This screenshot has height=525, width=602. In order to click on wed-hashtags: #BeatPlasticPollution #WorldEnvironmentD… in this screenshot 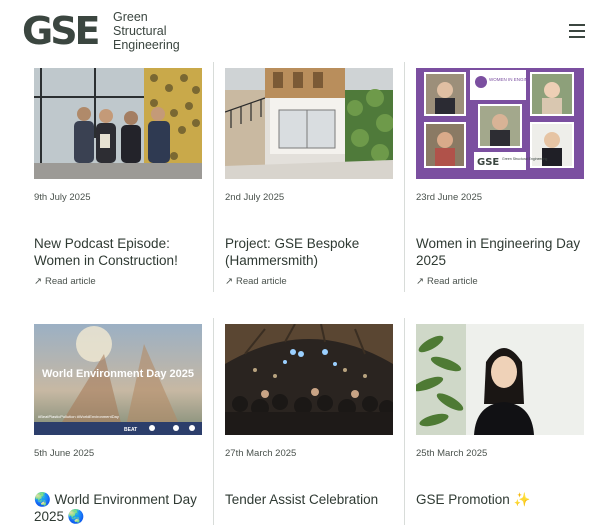, I will do `click(78, 416)`.